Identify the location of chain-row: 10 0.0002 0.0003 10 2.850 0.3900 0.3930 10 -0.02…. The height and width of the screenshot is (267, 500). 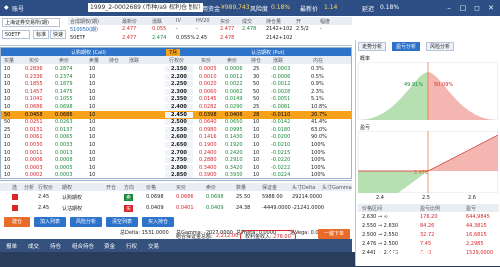
(176, 174).